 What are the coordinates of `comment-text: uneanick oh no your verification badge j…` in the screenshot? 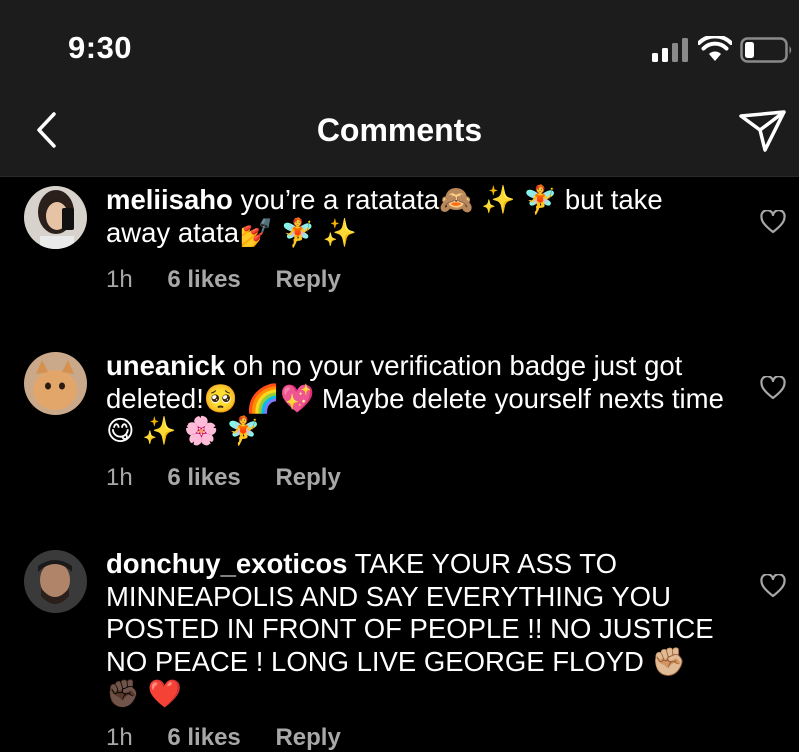 It's located at (416, 399).